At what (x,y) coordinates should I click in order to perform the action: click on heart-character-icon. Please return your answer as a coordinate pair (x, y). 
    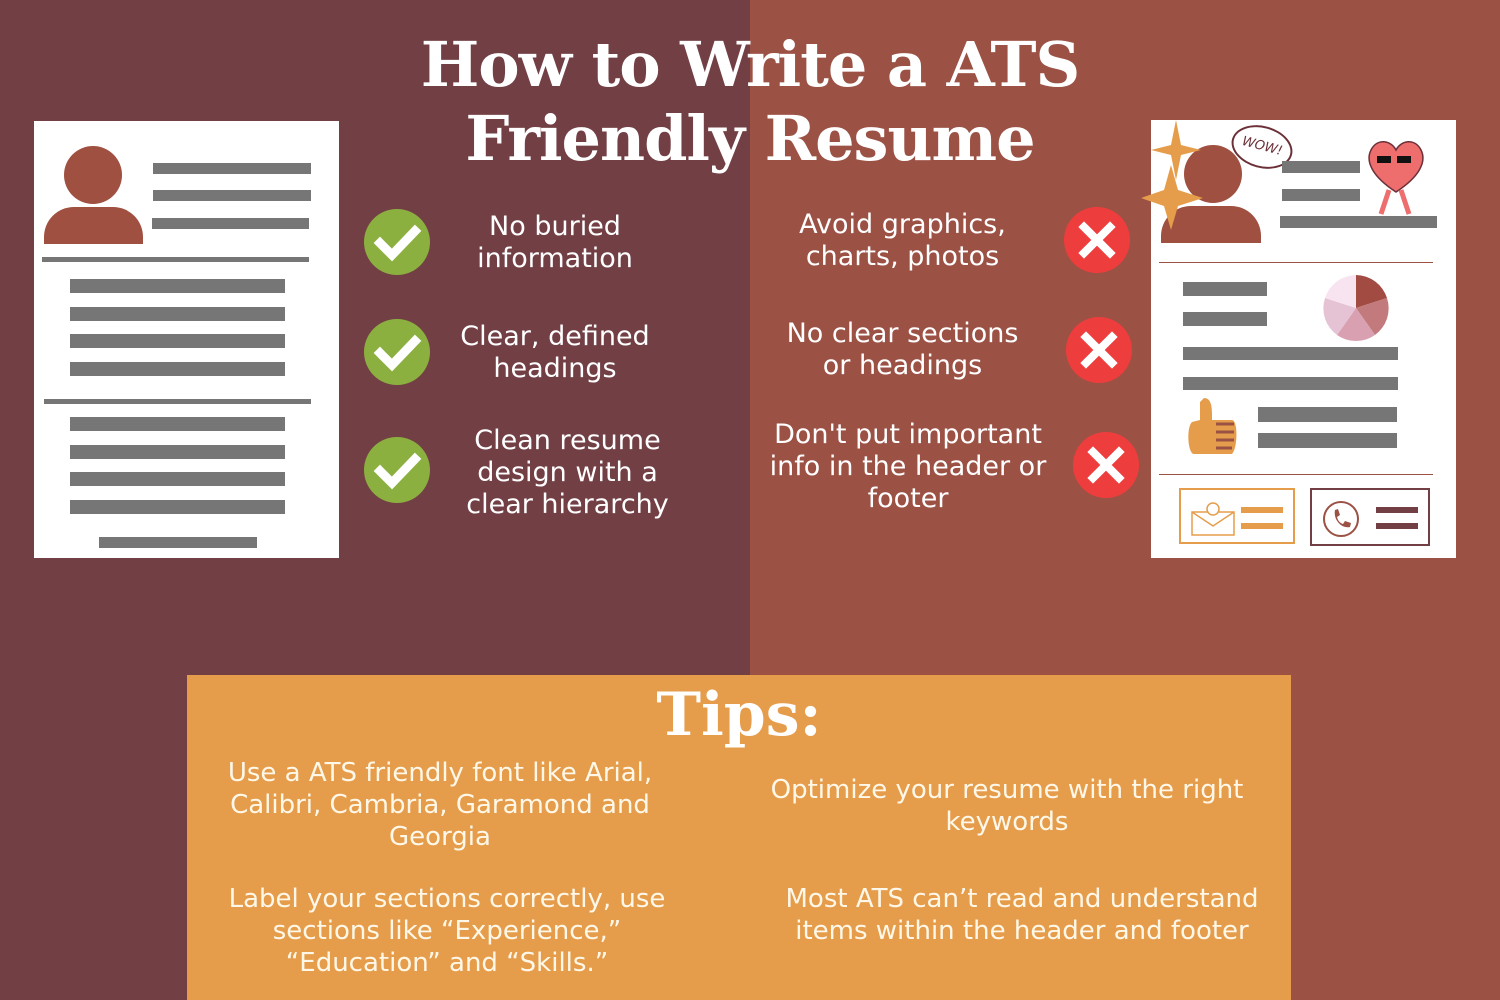
    Looking at the image, I should click on (1396, 178).